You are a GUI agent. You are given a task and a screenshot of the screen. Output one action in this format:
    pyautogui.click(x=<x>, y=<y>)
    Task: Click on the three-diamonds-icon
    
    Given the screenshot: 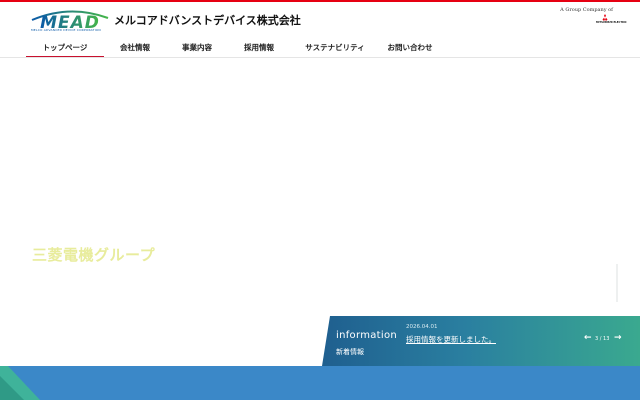 What is the action you would take?
    pyautogui.click(x=605, y=17)
    